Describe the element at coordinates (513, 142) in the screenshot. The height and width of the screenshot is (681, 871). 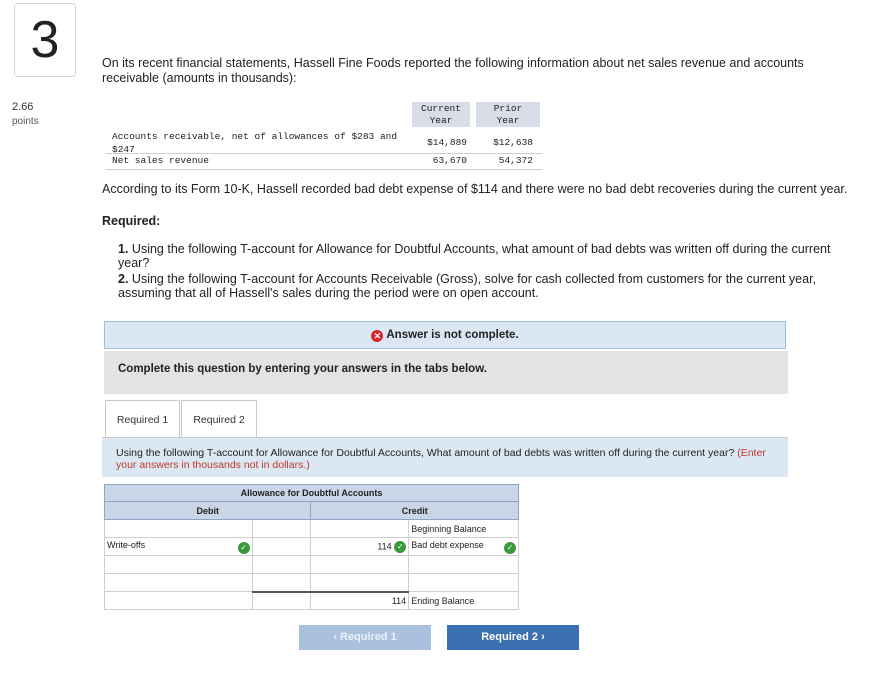
I see `fin-row-ar-prior: $12,638` at that location.